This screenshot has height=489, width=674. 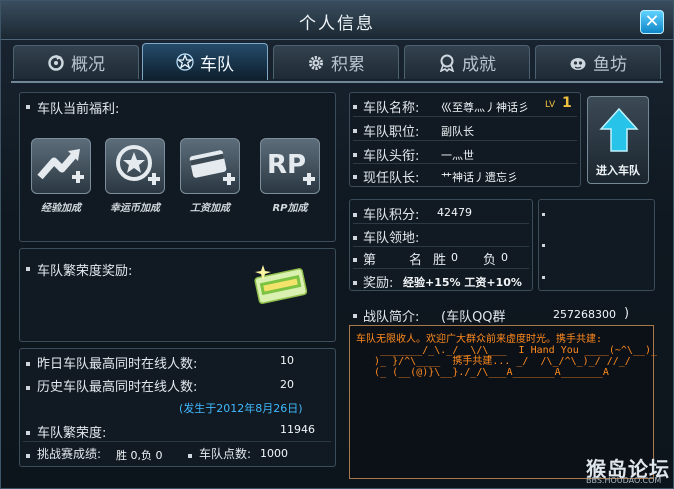 What do you see at coordinates (485, 107) in the screenshot?
I see `team-name-value: 巛至尊灬丿神话彡` at bounding box center [485, 107].